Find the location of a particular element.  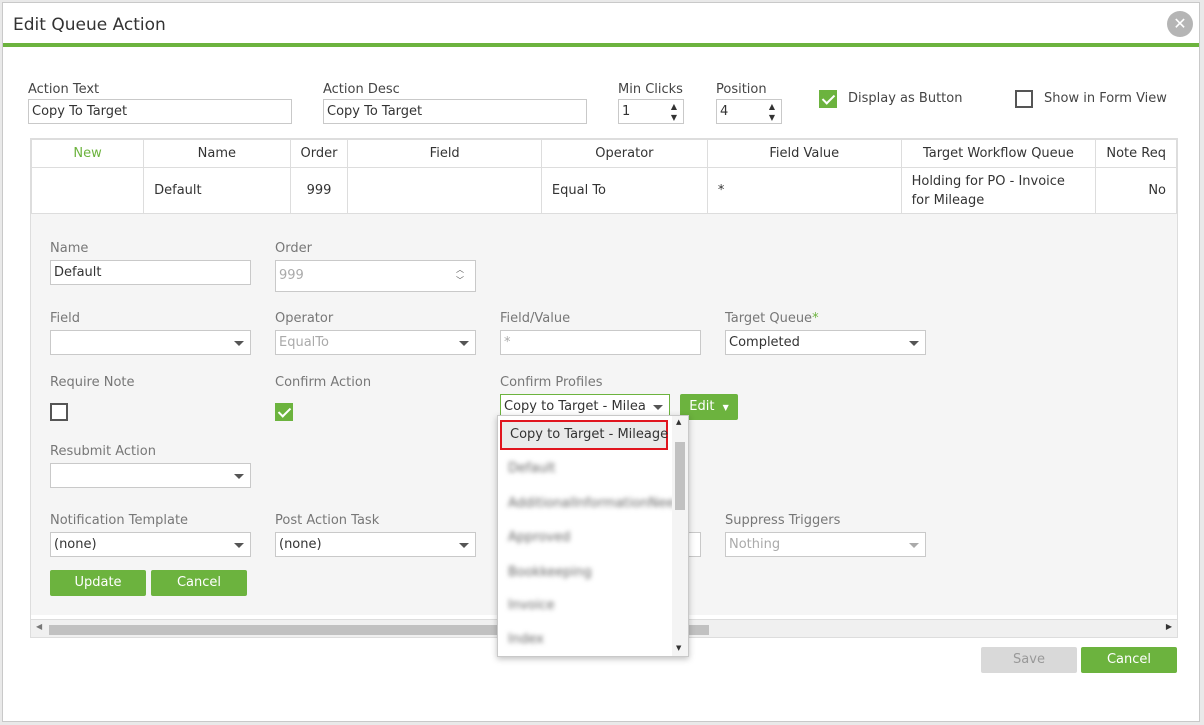

dropdown-scrollbar-thumb is located at coordinates (680, 476).